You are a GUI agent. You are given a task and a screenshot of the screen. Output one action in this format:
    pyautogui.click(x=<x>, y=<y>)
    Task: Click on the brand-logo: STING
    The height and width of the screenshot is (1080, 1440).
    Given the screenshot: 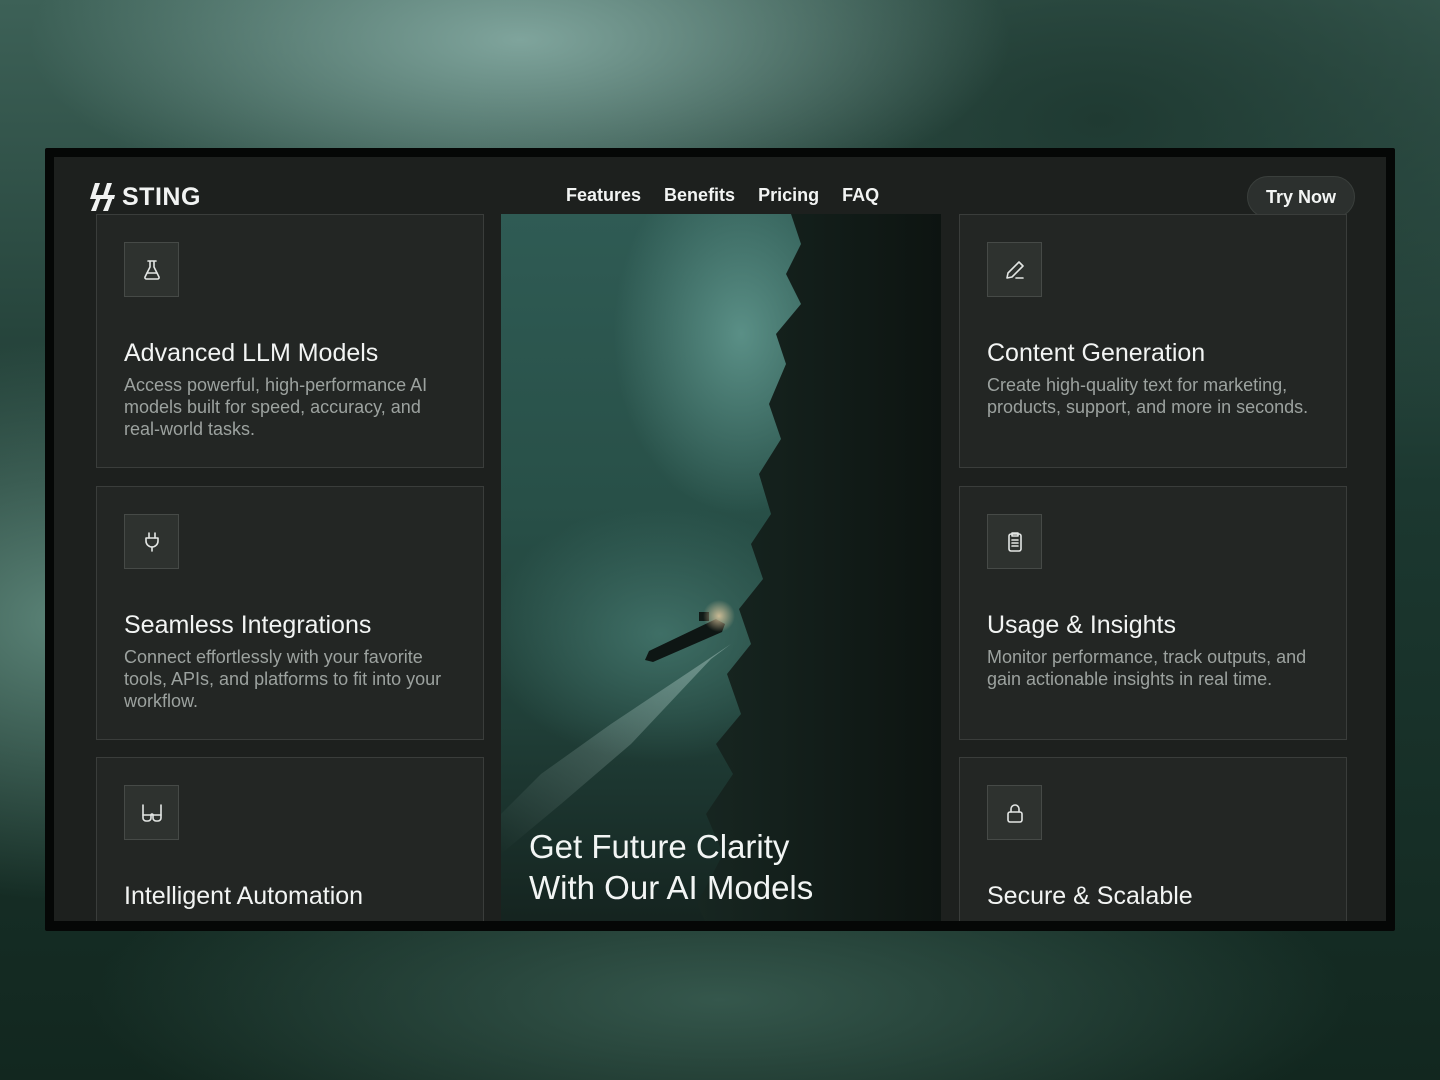 What is the action you would take?
    pyautogui.click(x=144, y=197)
    